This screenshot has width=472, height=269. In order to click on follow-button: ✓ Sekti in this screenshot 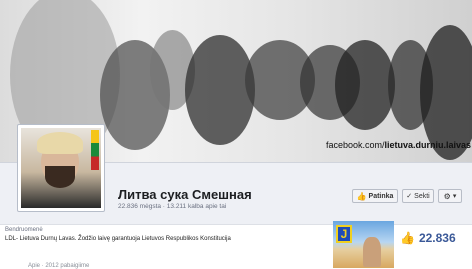, I will do `click(418, 196)`.